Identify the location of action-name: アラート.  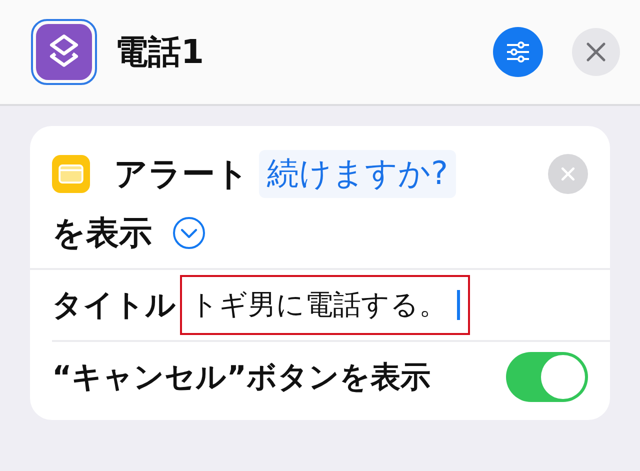
(181, 173).